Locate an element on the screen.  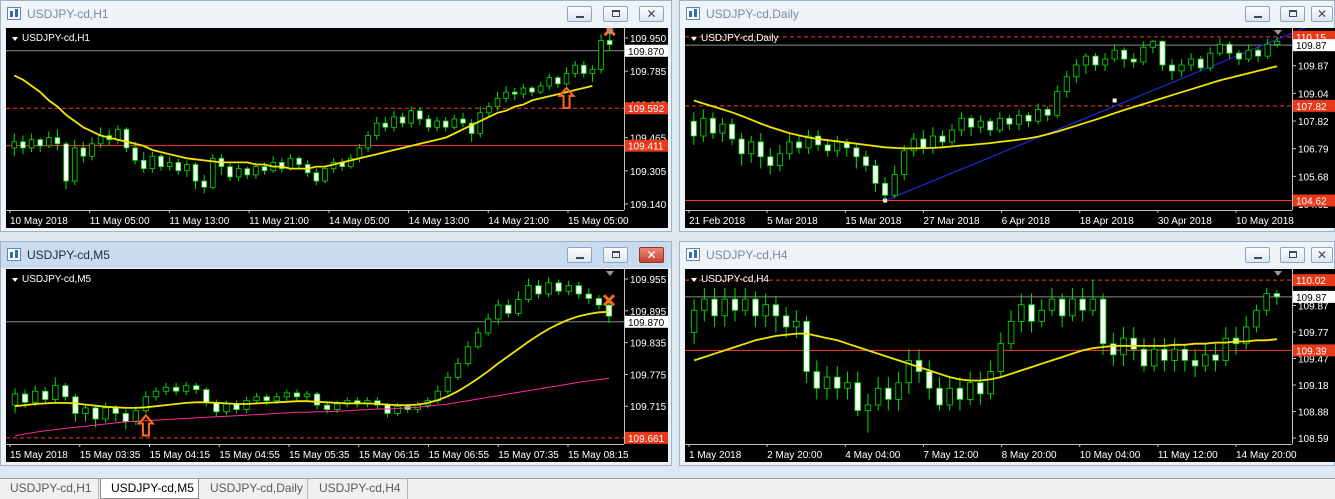
price-tick-label: 105.68 is located at coordinates (1313, 177).